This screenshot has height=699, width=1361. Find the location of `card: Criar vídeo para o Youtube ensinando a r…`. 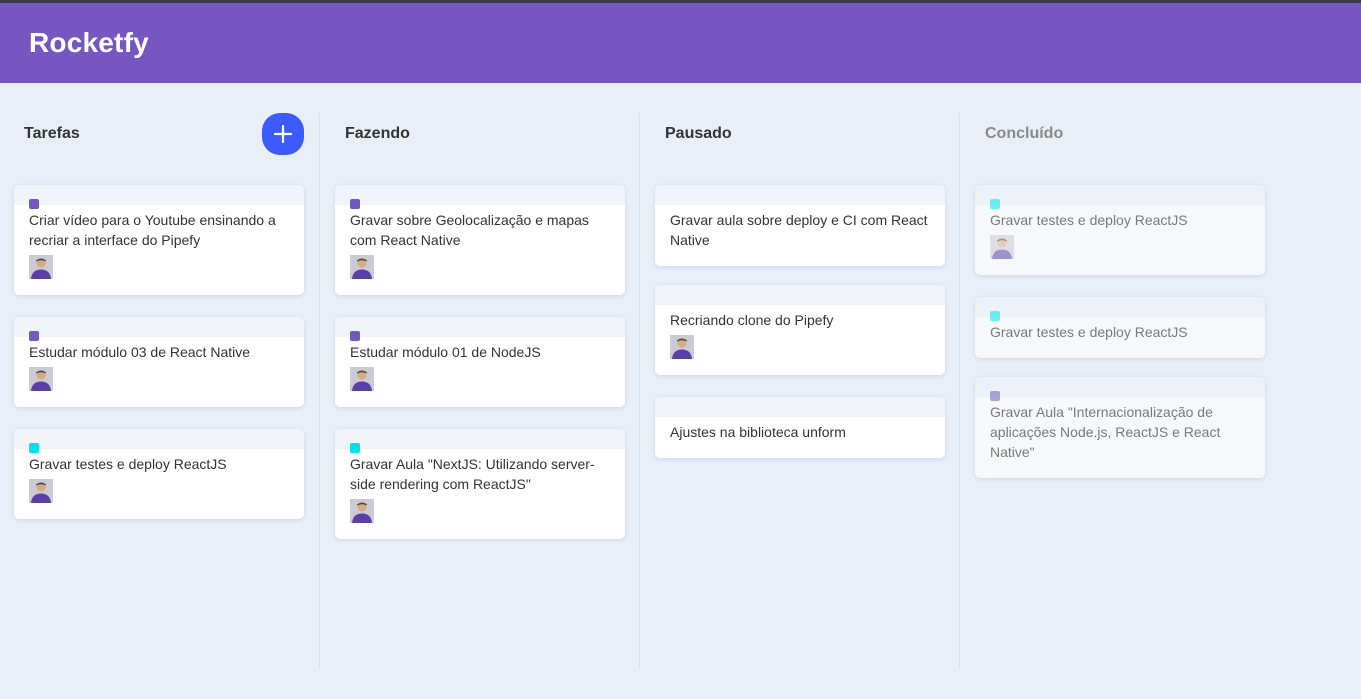

card: Criar vídeo para o Youtube ensinando a r… is located at coordinates (159, 240).